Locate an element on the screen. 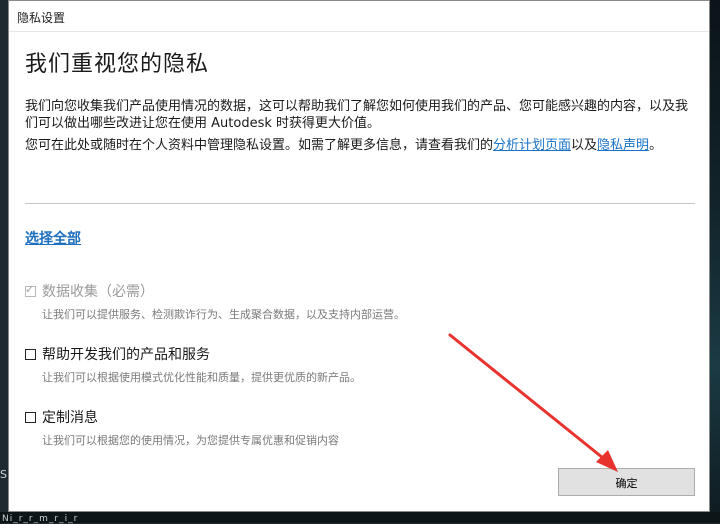 Image resolution: width=720 pixels, height=524 pixels. data-collection-checkbox: ✓ is located at coordinates (30, 289).